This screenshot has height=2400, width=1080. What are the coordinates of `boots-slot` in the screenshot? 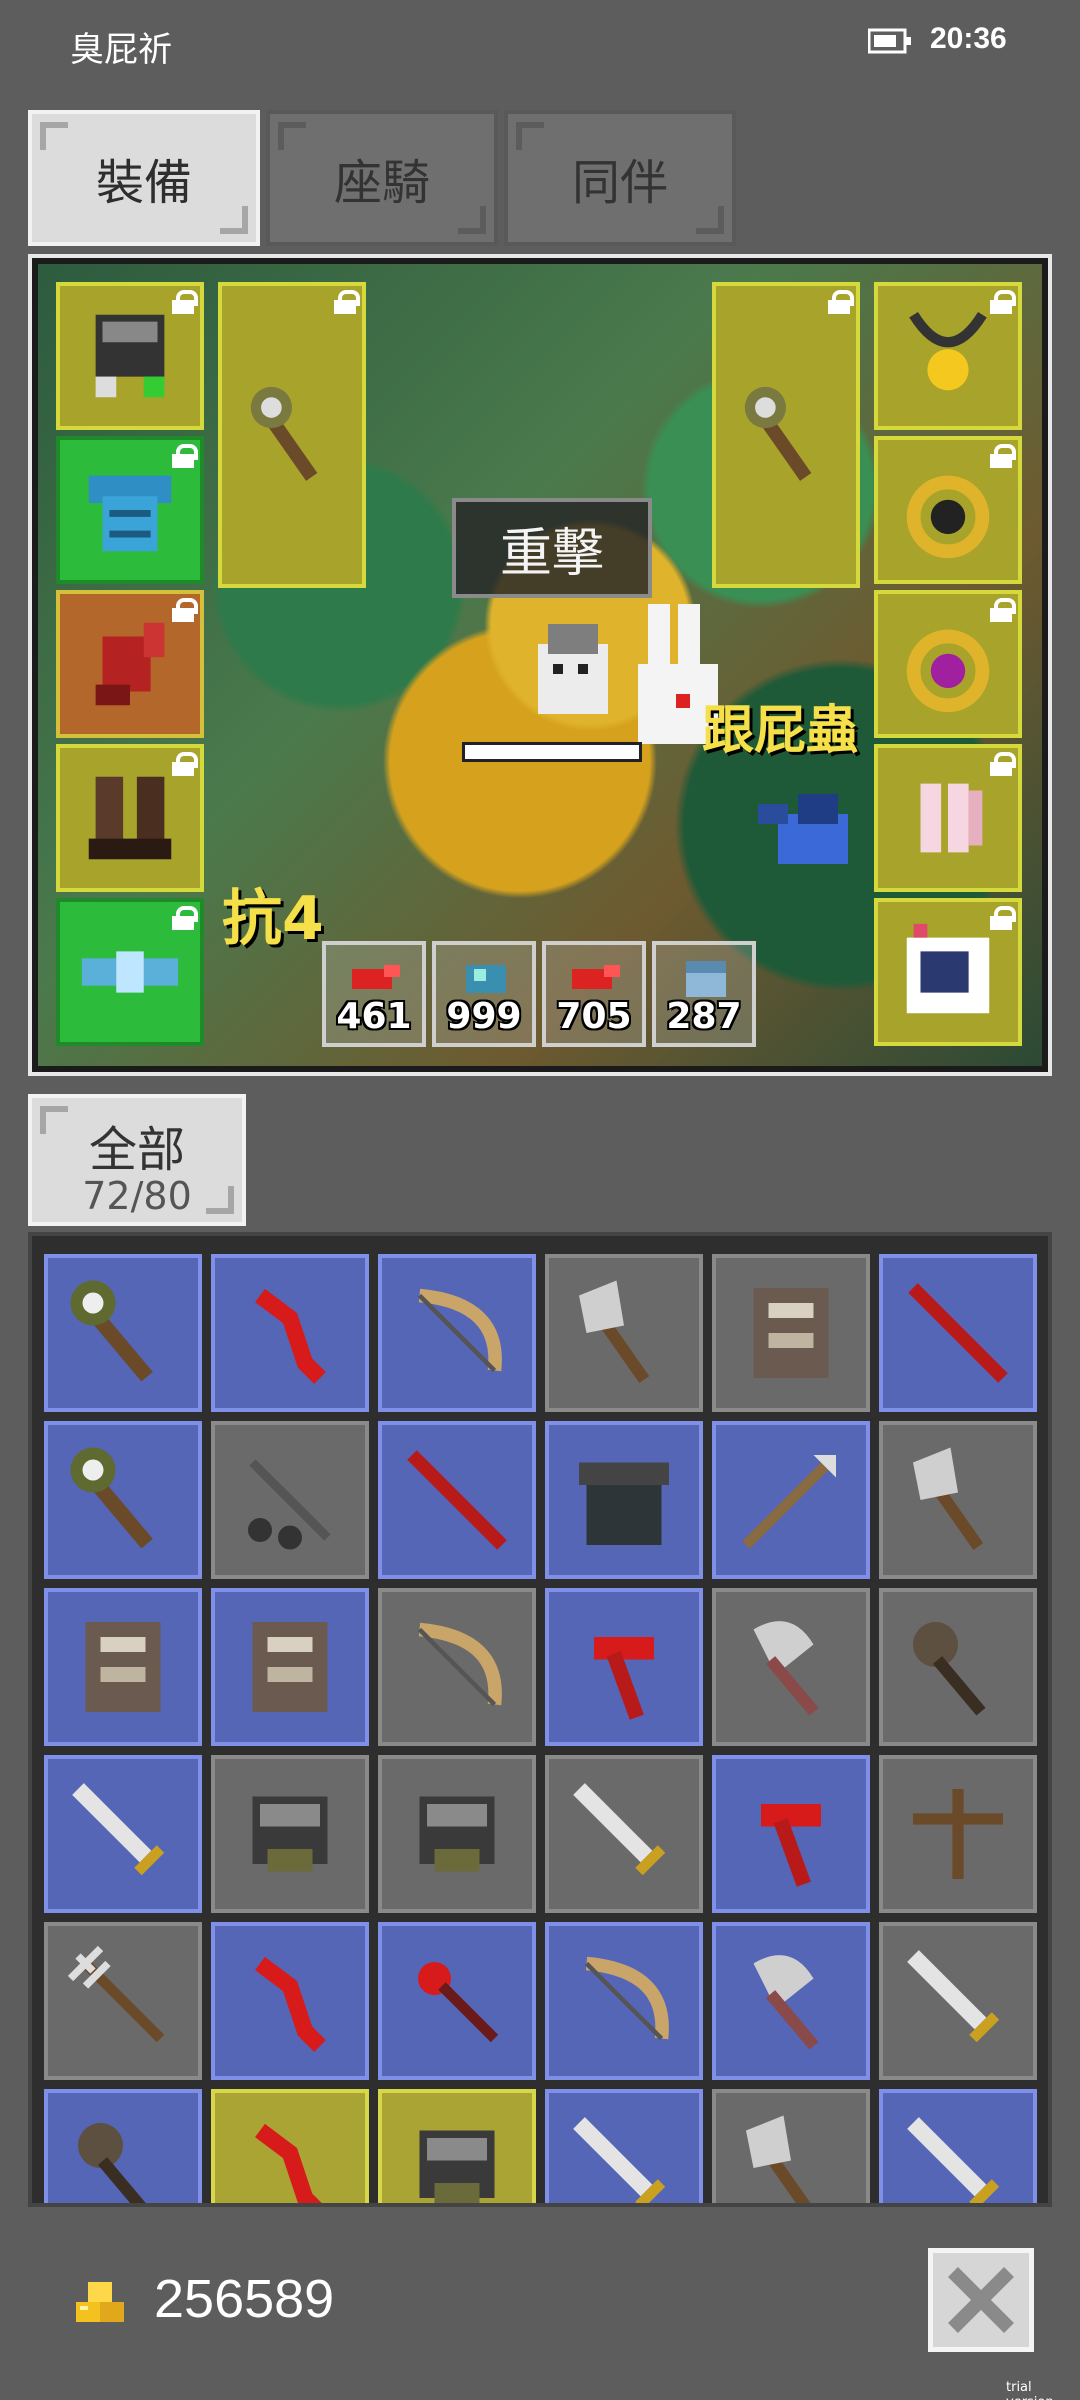 It's located at (130, 818).